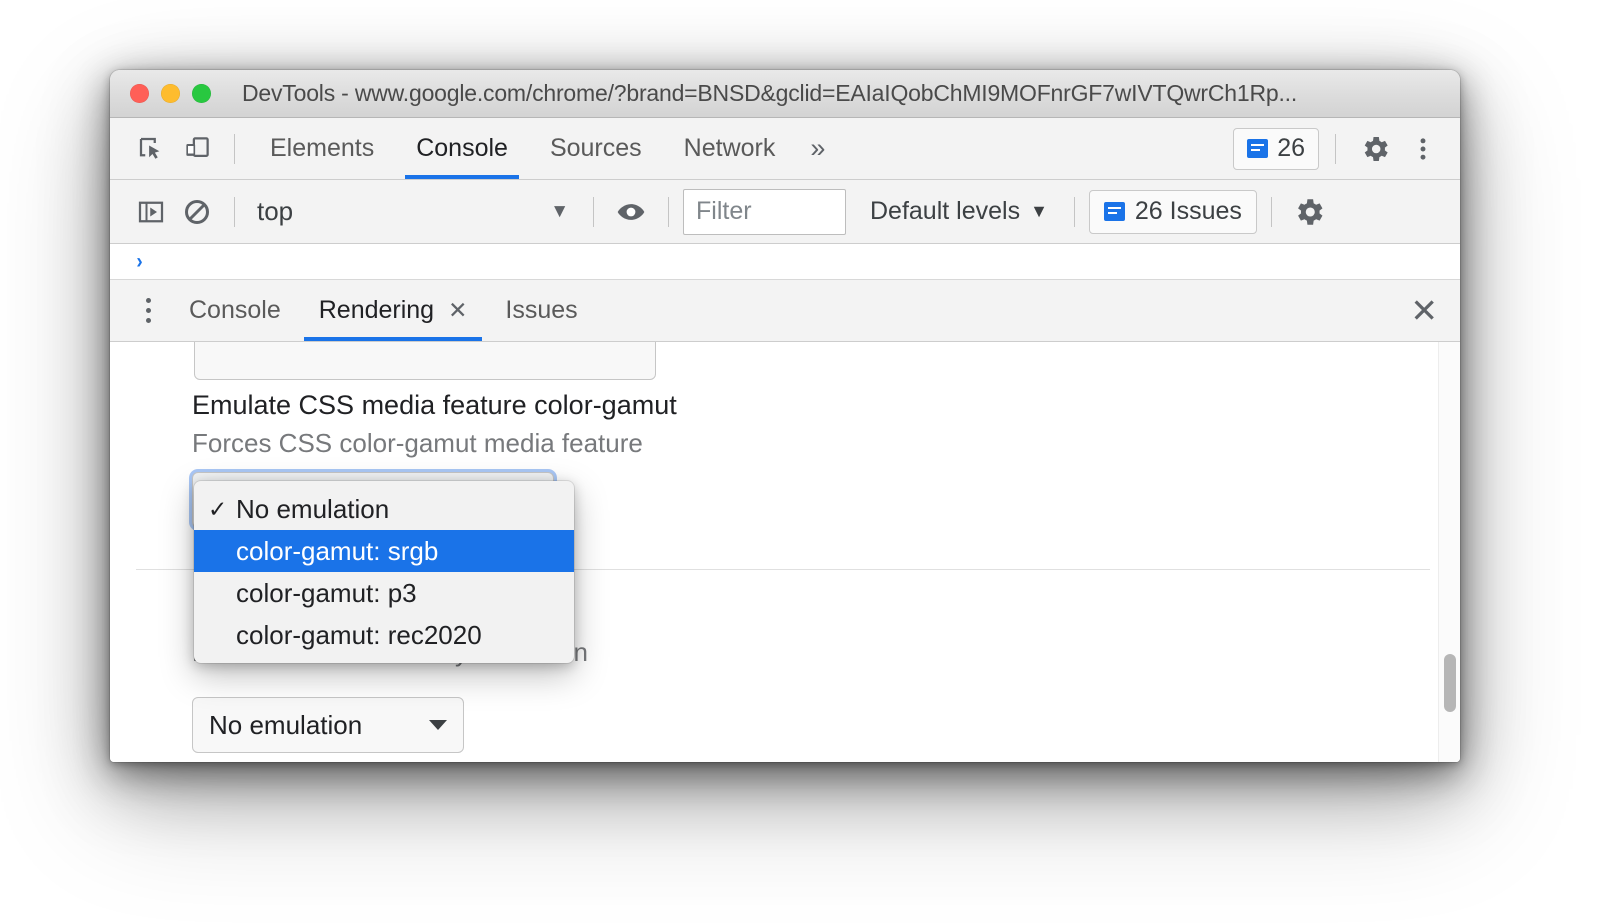 The height and width of the screenshot is (924, 1598). Describe the element at coordinates (425, 361) in the screenshot. I see `previous-setting-select` at that location.